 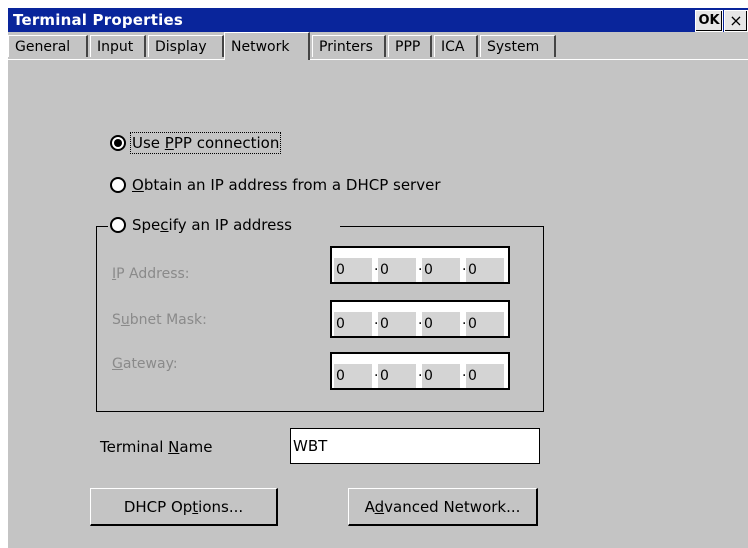 What do you see at coordinates (397, 324) in the screenshot?
I see `subnet-octet-2: 0` at bounding box center [397, 324].